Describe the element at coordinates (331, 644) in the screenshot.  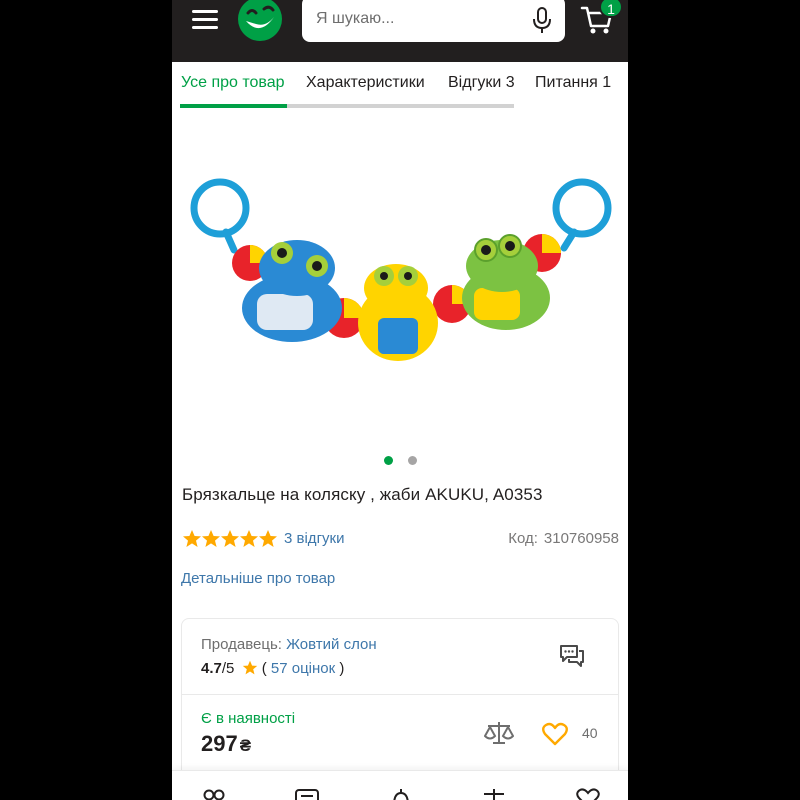
I see `seller-name-link: Жовтий слон` at that location.